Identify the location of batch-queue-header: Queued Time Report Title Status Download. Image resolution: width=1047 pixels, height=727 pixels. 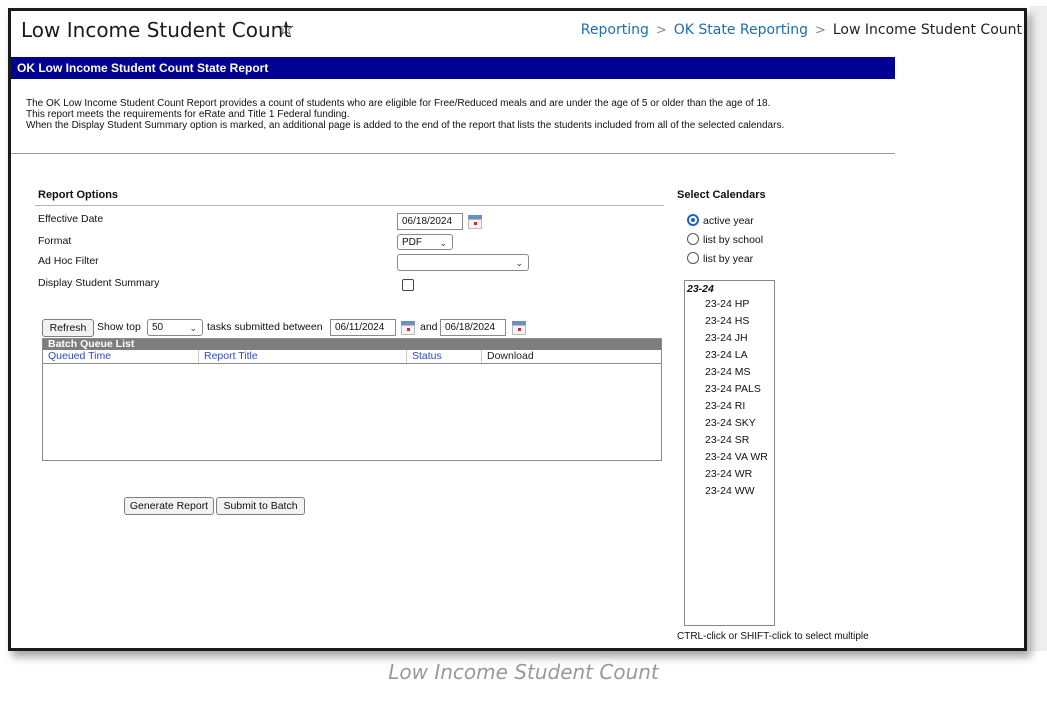
(352, 357).